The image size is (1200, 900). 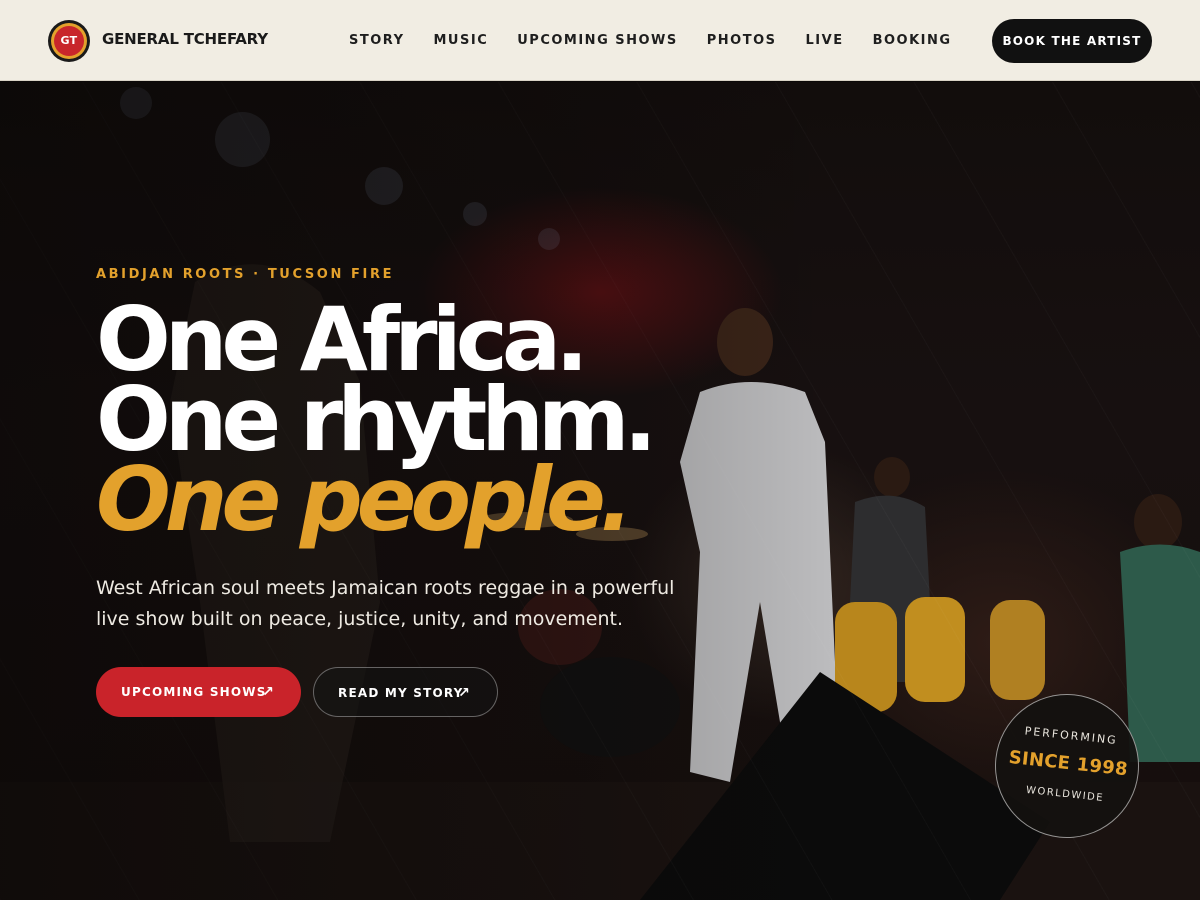 I want to click on logo-monogram: GT, so click(x=69, y=41).